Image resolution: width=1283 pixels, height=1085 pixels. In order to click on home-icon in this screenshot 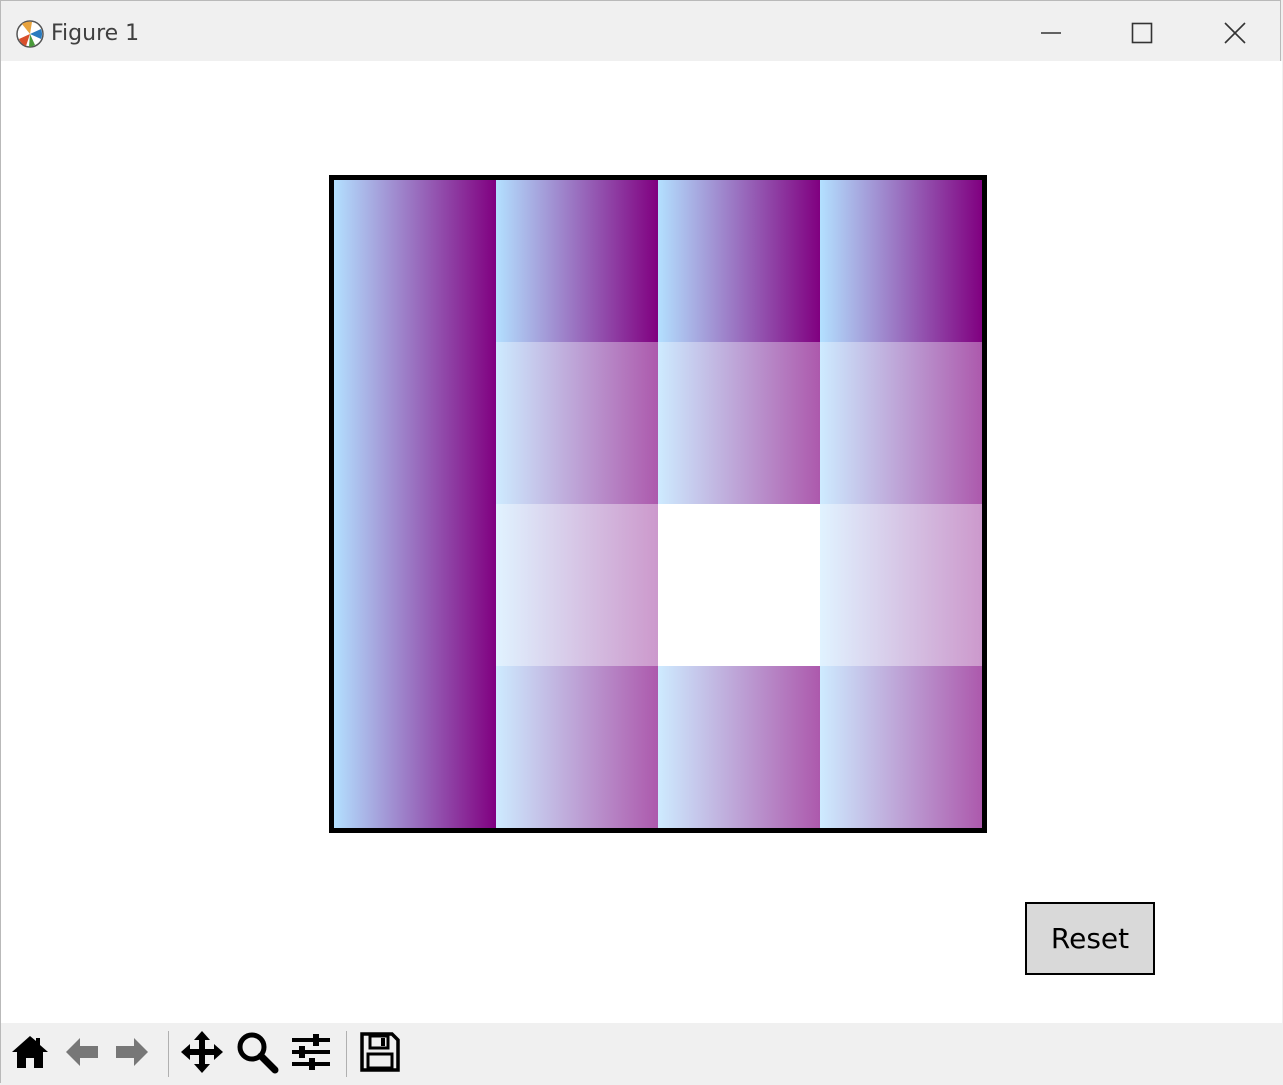, I will do `click(30, 1054)`.